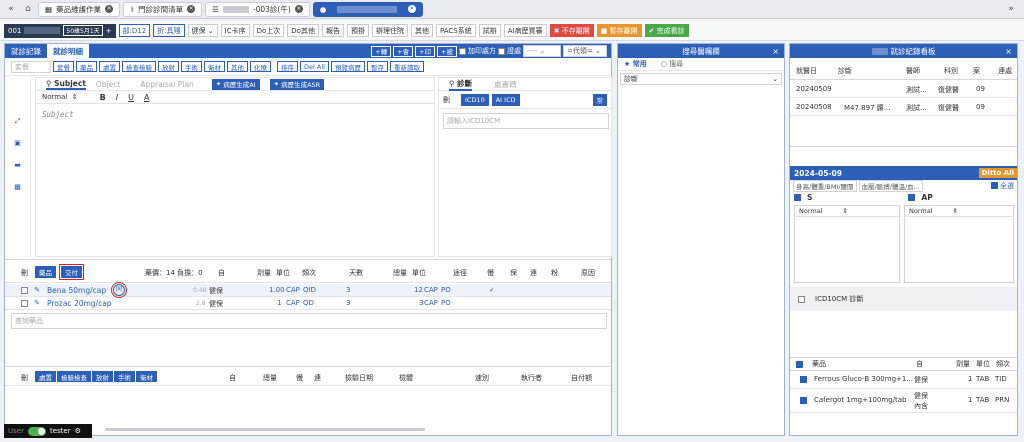  I want to click on ic-card-button: IC卡序, so click(235, 30).